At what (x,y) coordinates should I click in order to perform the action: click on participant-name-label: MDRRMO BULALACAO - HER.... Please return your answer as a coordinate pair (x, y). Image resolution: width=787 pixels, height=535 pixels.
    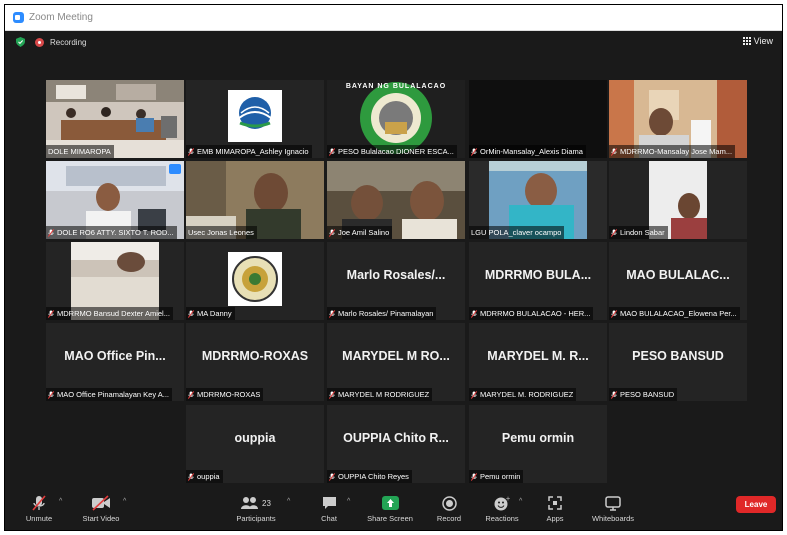
    Looking at the image, I should click on (531, 313).